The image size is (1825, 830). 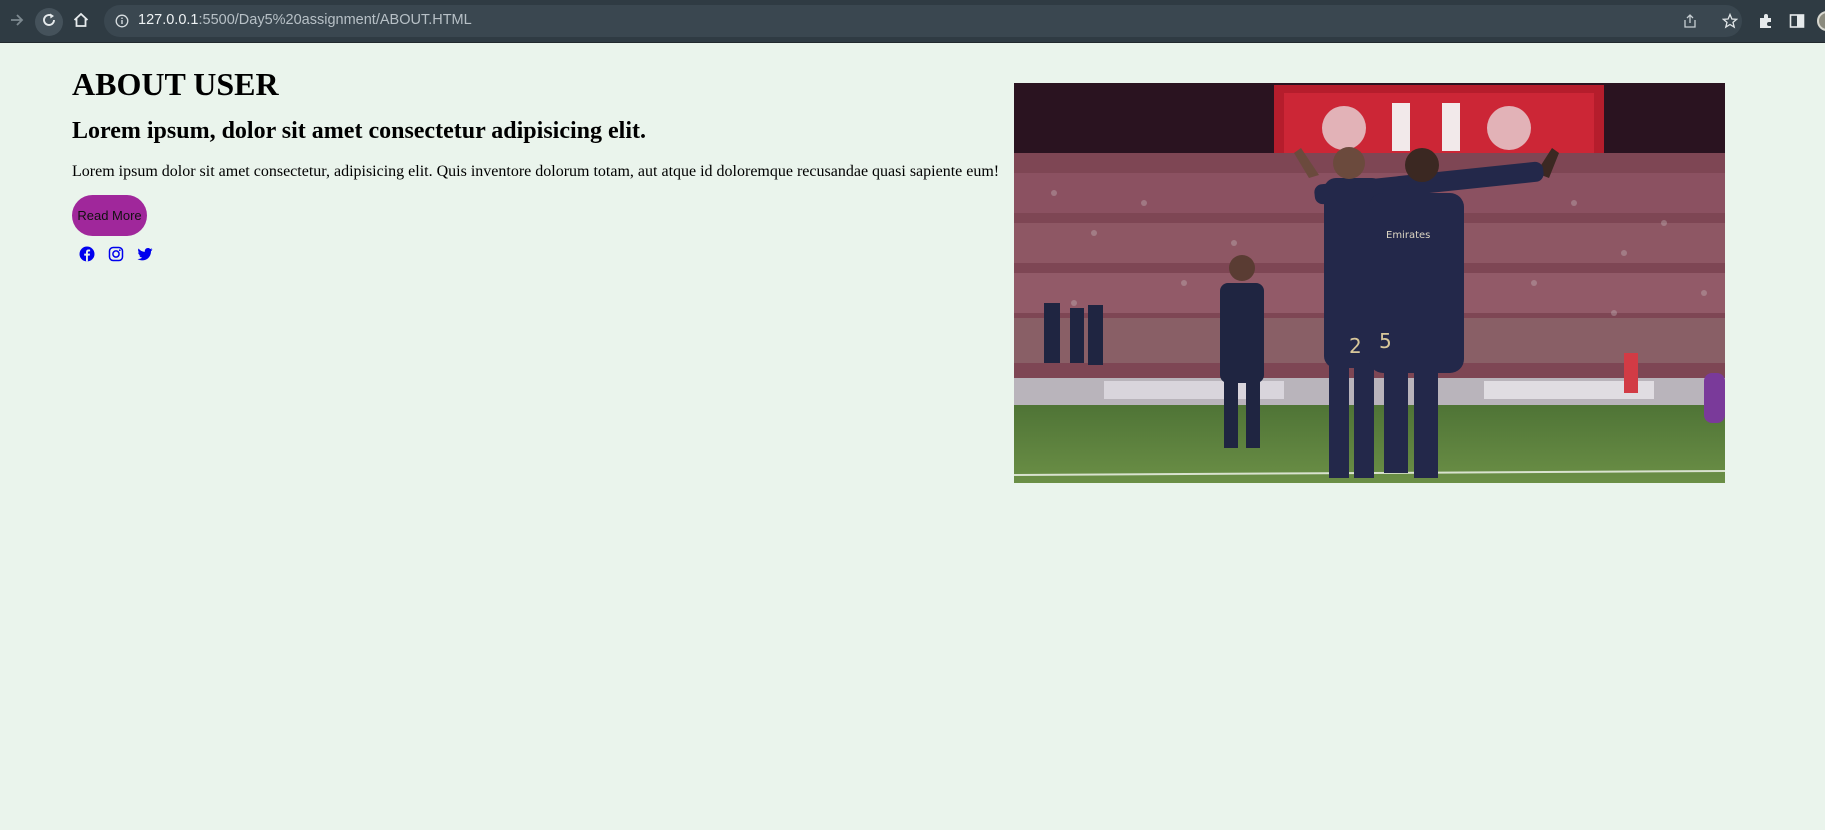 I want to click on reload-icon, so click(x=49, y=22).